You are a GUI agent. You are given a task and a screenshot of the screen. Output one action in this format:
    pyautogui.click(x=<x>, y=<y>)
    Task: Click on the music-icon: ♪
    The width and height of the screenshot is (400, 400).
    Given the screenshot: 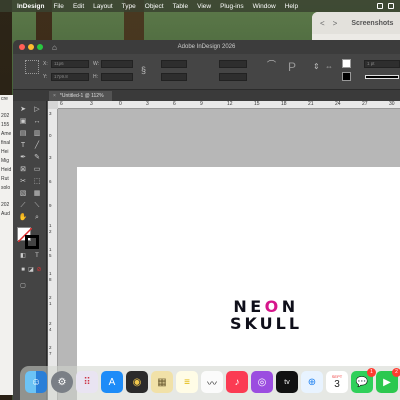 What is the action you would take?
    pyautogui.click(x=237, y=382)
    